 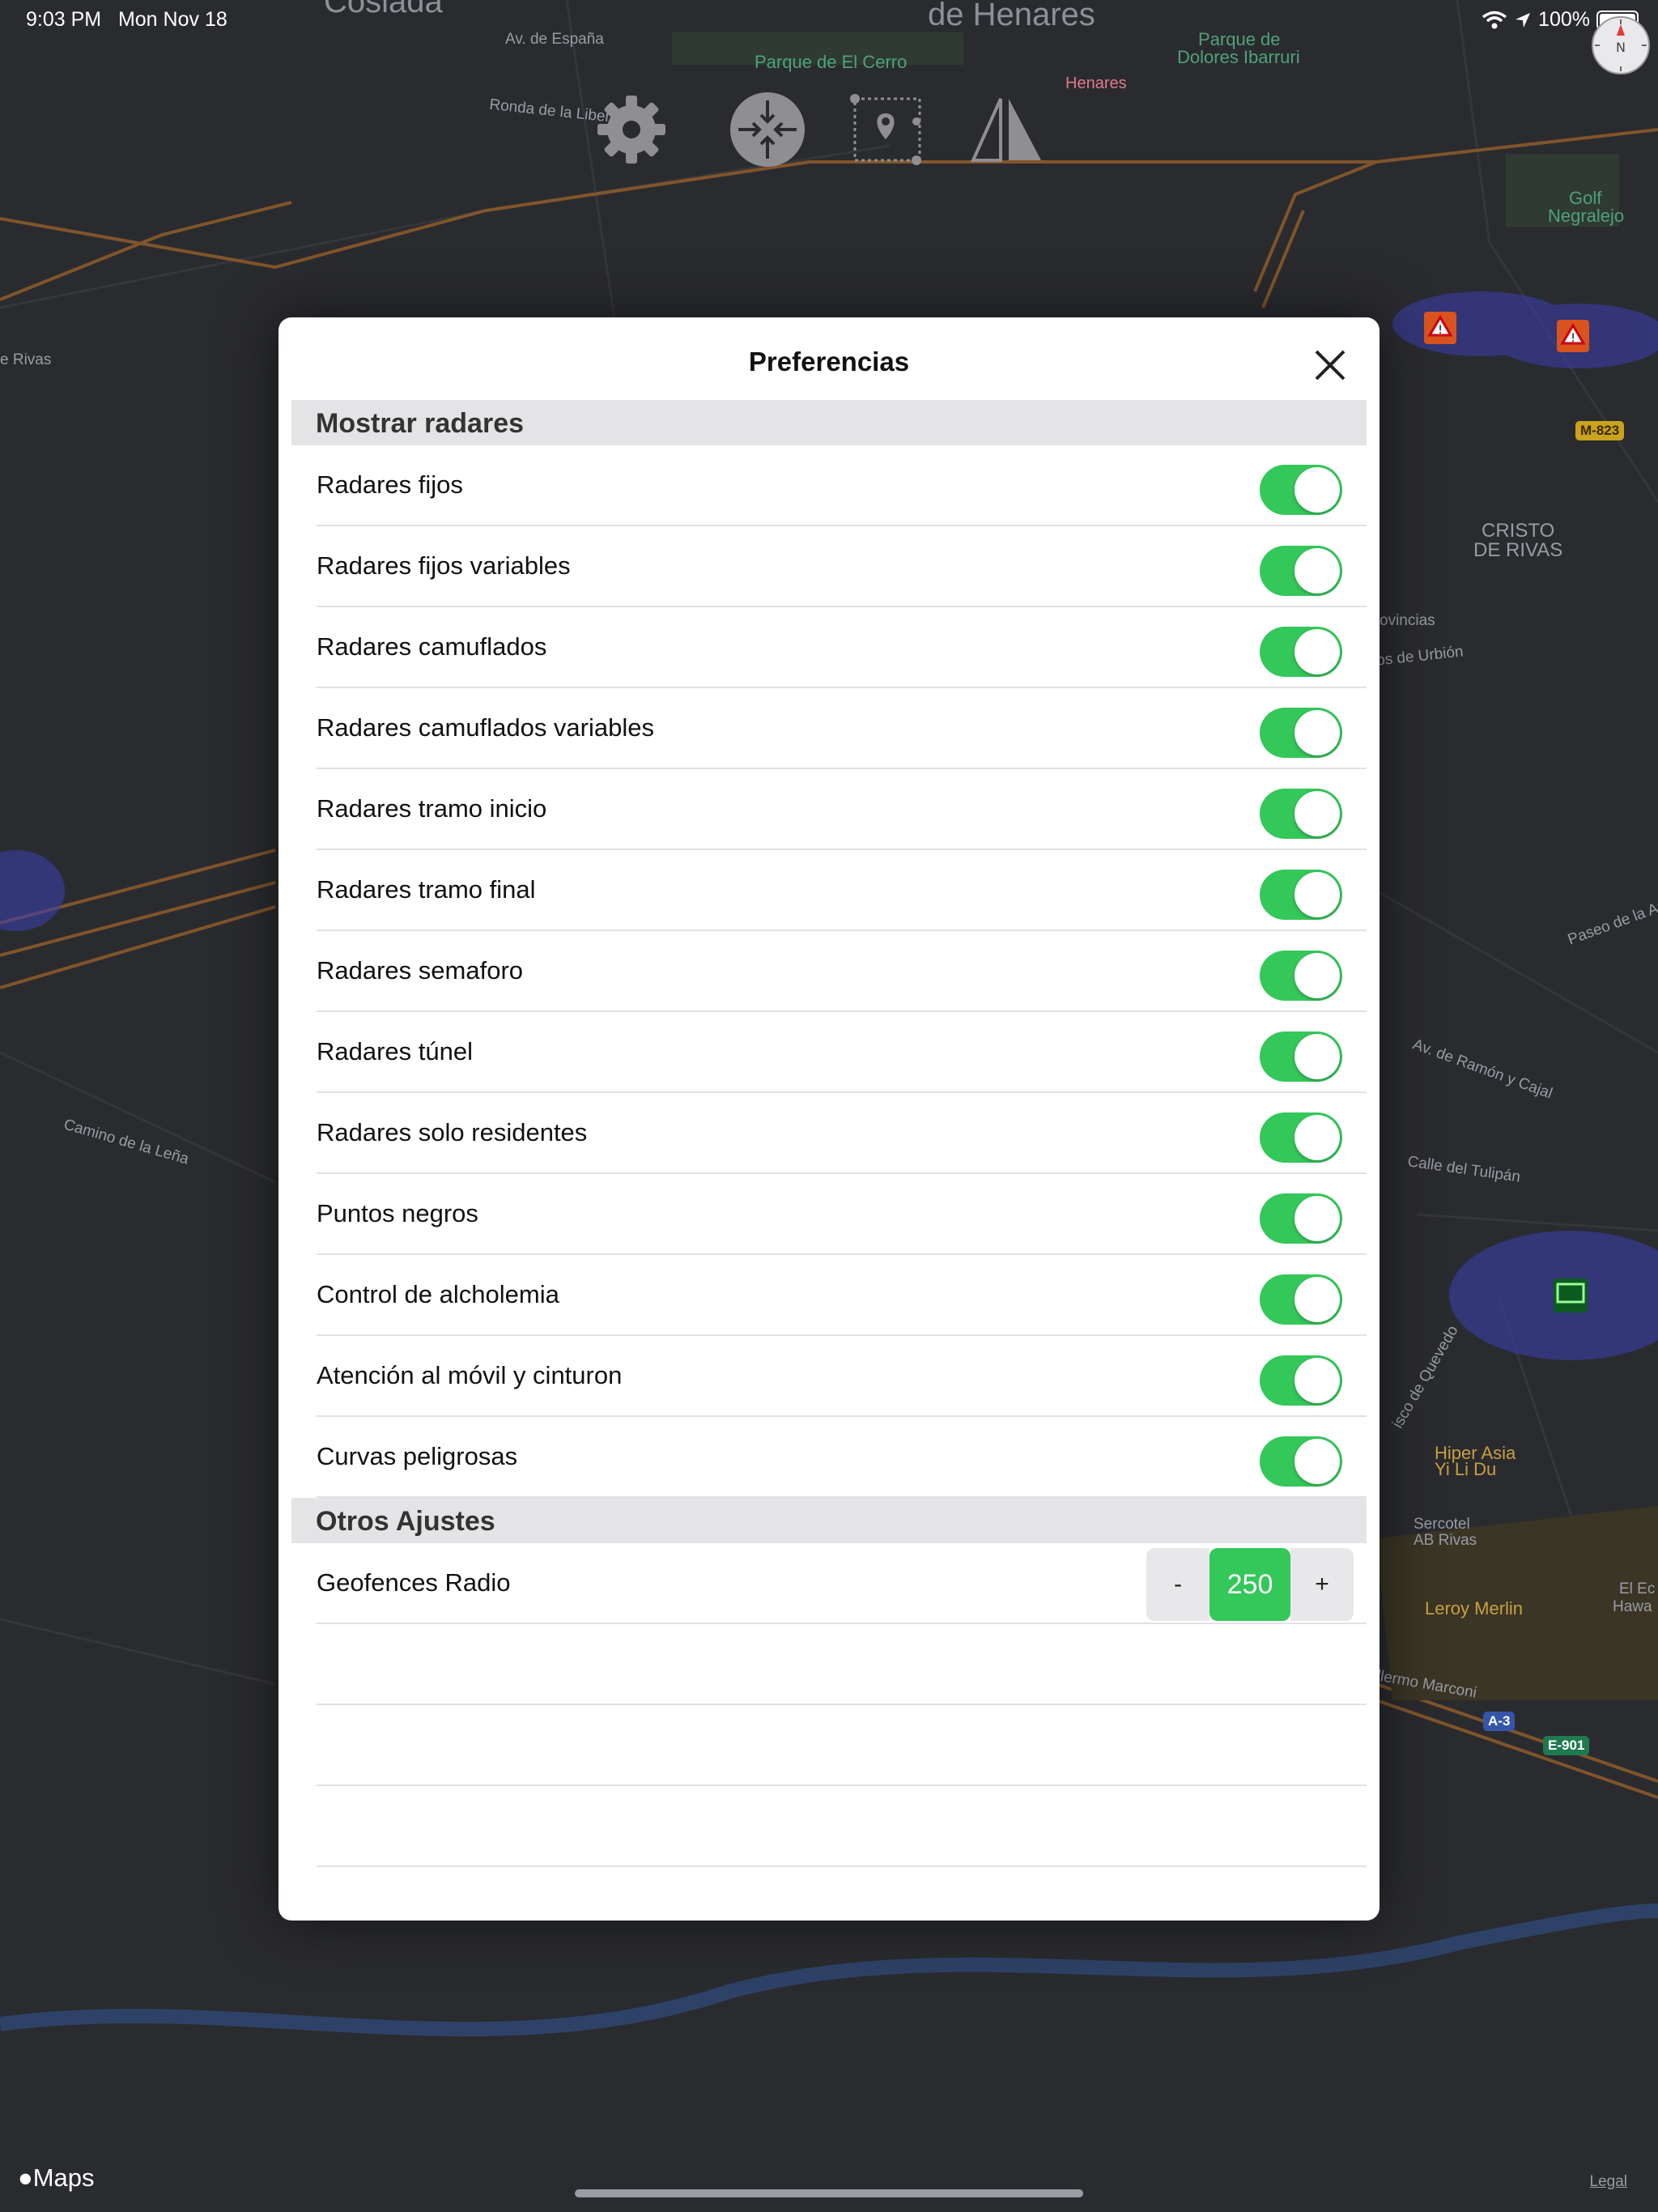 I want to click on section-header-radars: Mostrar radares, so click(x=829, y=422).